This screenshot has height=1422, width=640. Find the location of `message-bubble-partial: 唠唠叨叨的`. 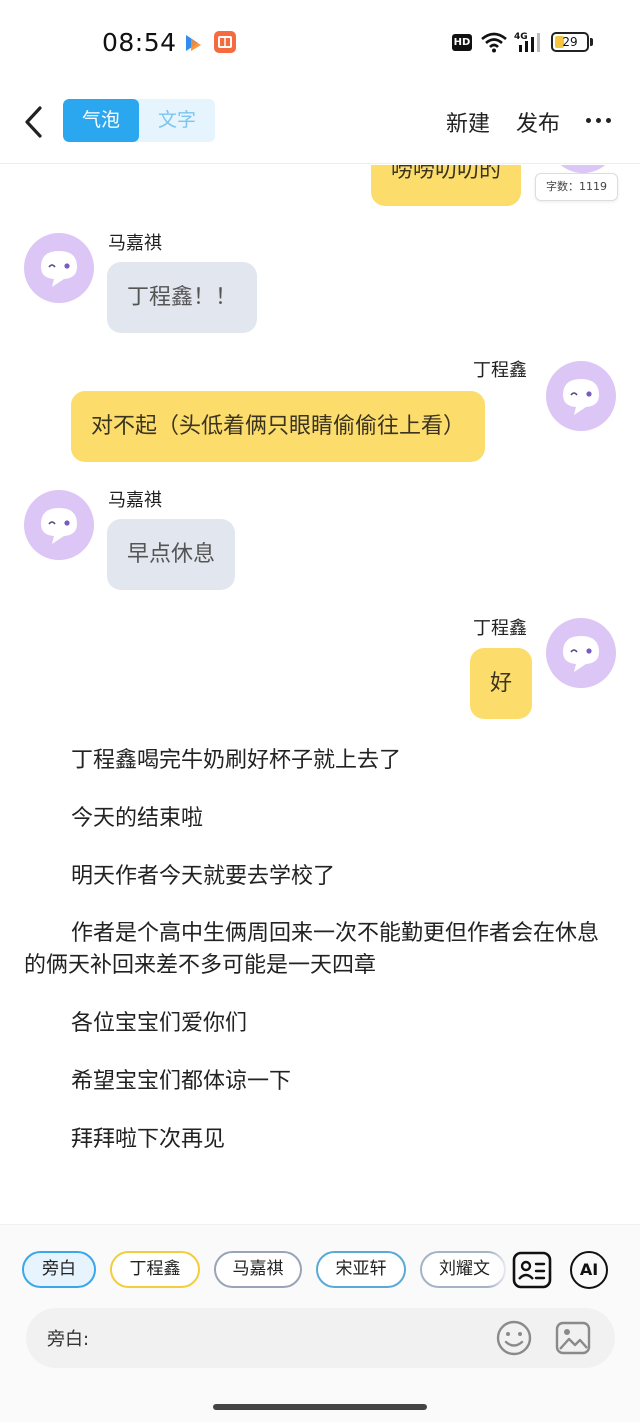

message-bubble-partial: 唠唠叨叨的 is located at coordinates (446, 185).